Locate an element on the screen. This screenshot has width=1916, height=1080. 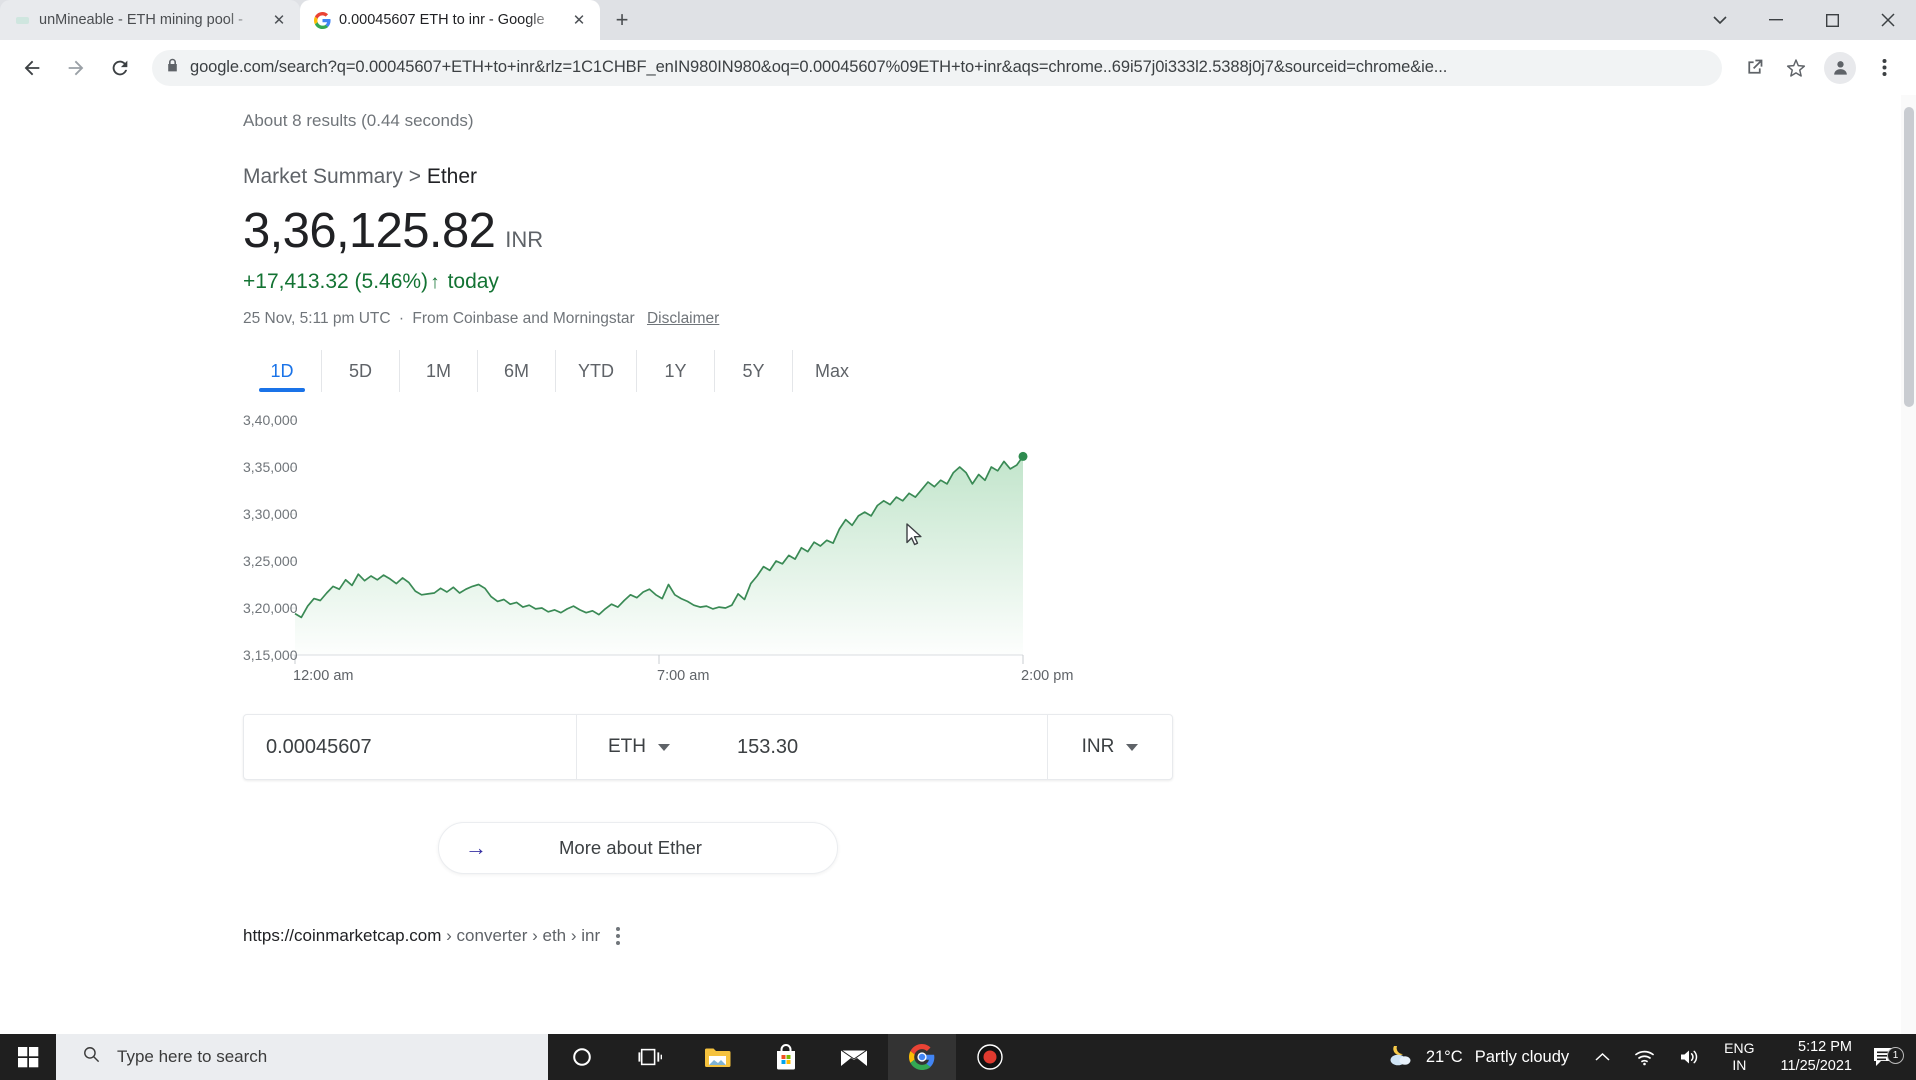
browser-tab-unmineable: unMineable - ETH mining pool - ✕ is located at coordinates (150, 20).